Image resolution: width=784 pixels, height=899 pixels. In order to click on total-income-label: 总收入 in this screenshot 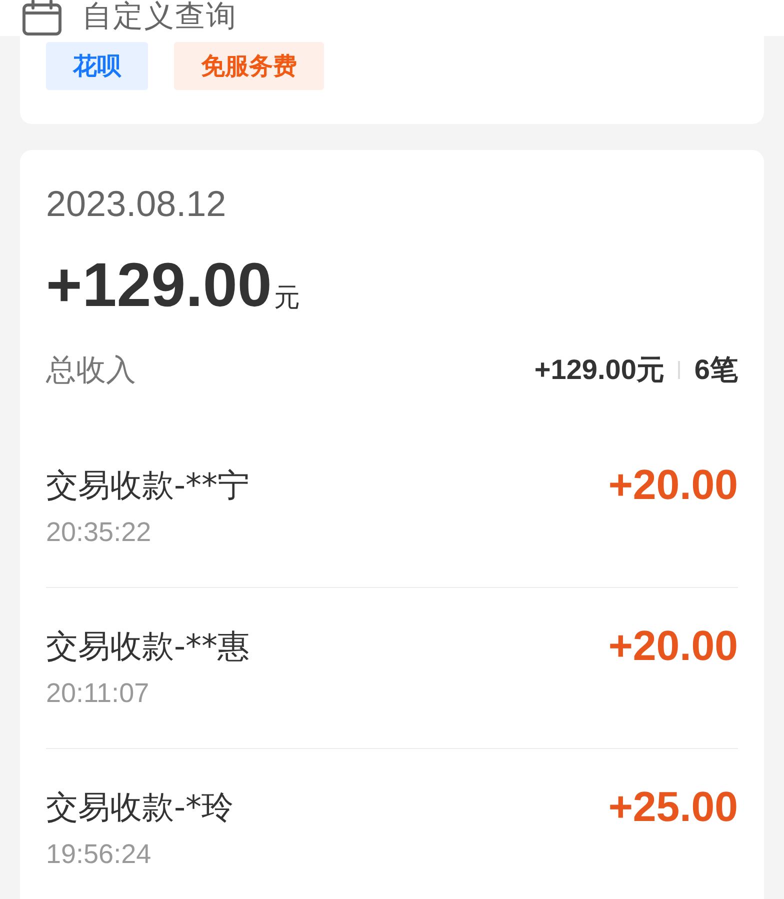, I will do `click(91, 371)`.